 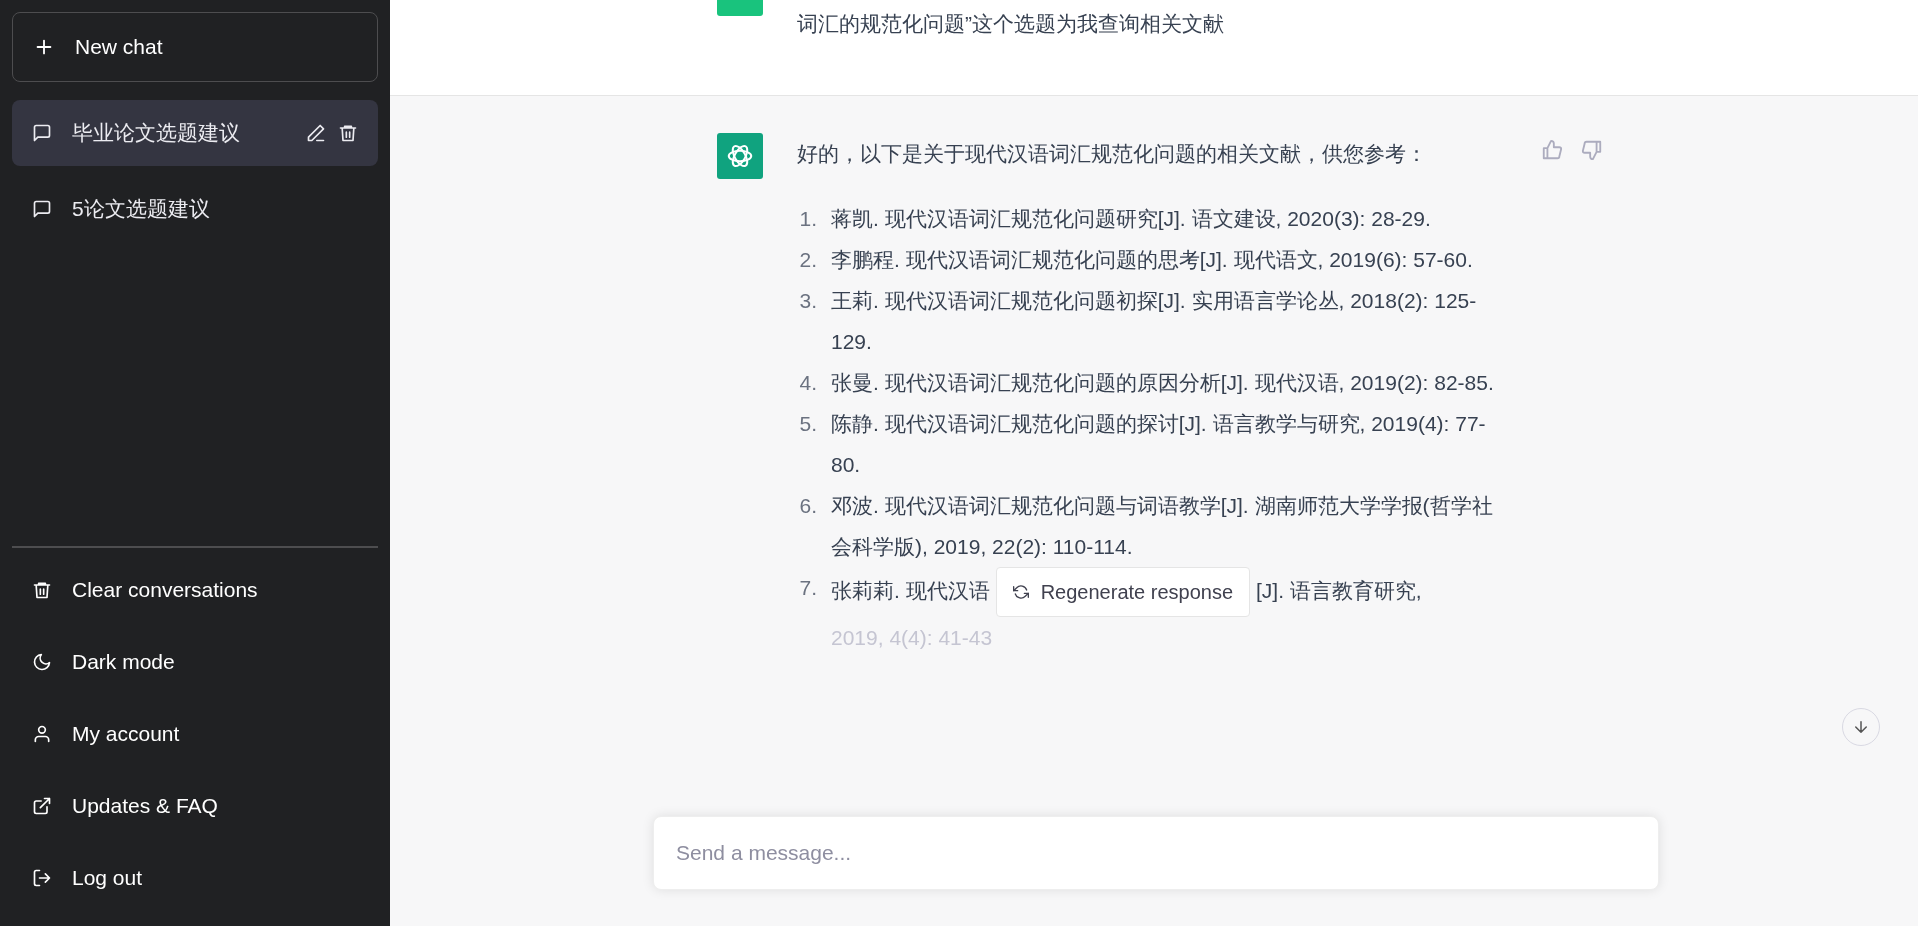 What do you see at coordinates (1552, 150) in the screenshot?
I see `thumbs-up-icon` at bounding box center [1552, 150].